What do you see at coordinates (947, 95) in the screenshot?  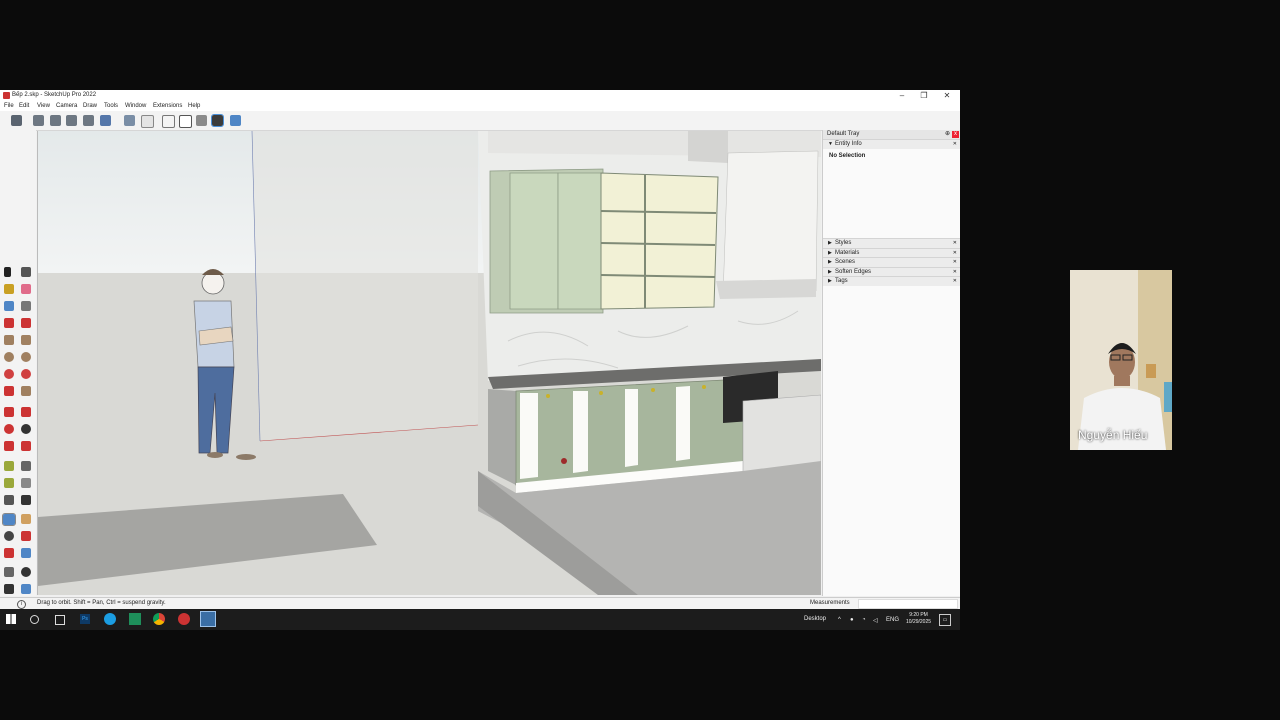 I see `close-button: ✕` at bounding box center [947, 95].